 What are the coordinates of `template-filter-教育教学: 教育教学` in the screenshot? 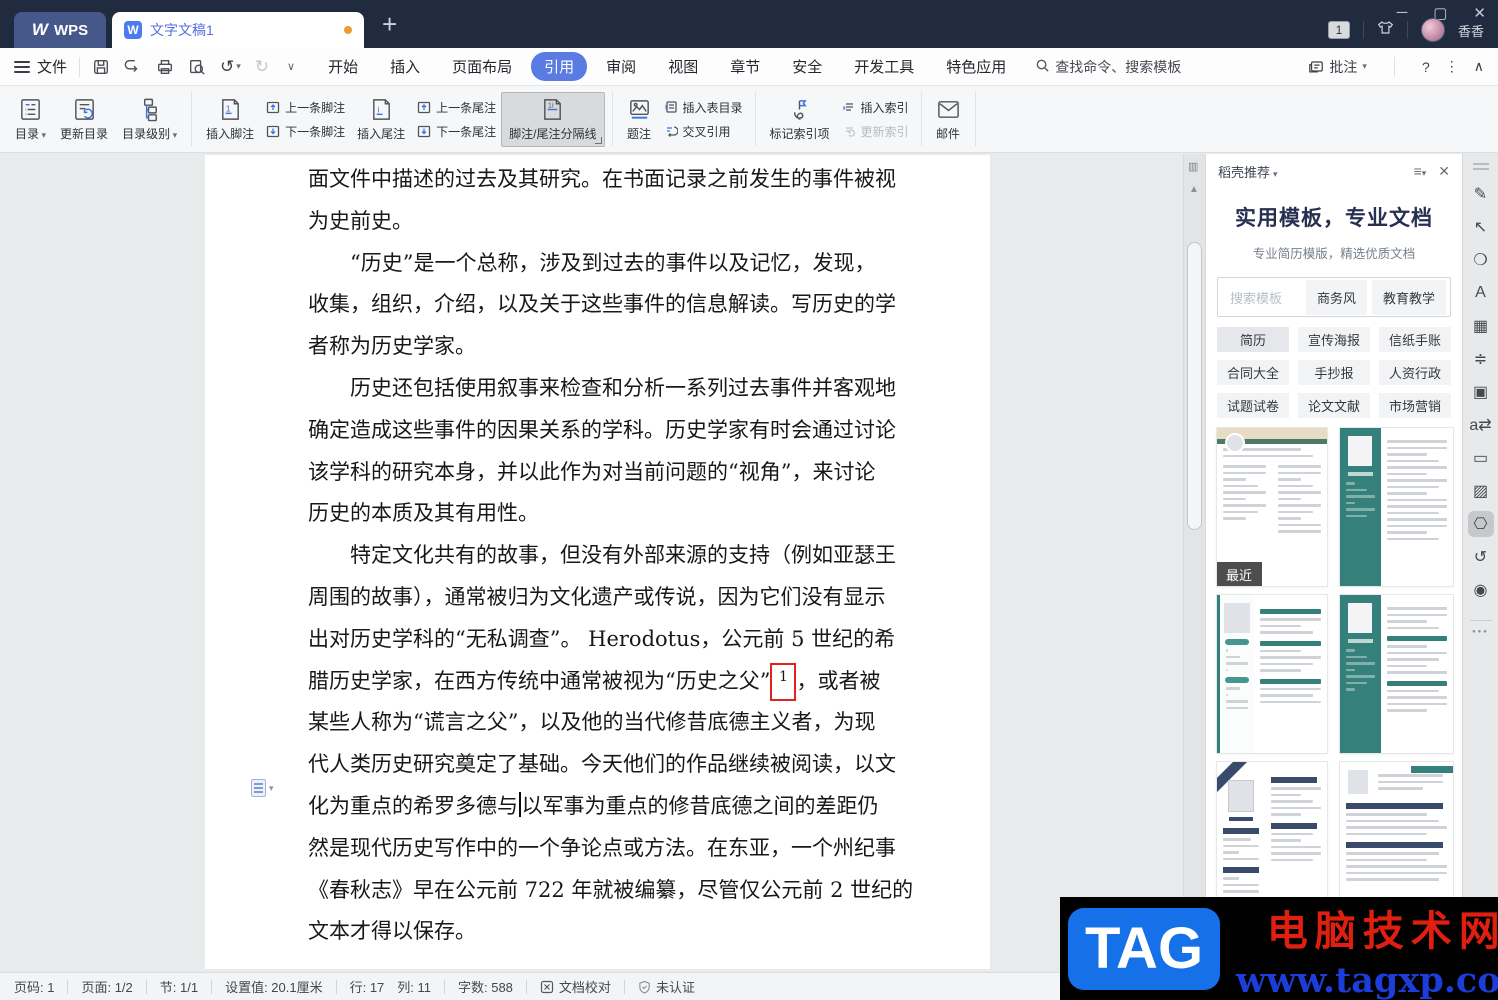 It's located at (1408, 297).